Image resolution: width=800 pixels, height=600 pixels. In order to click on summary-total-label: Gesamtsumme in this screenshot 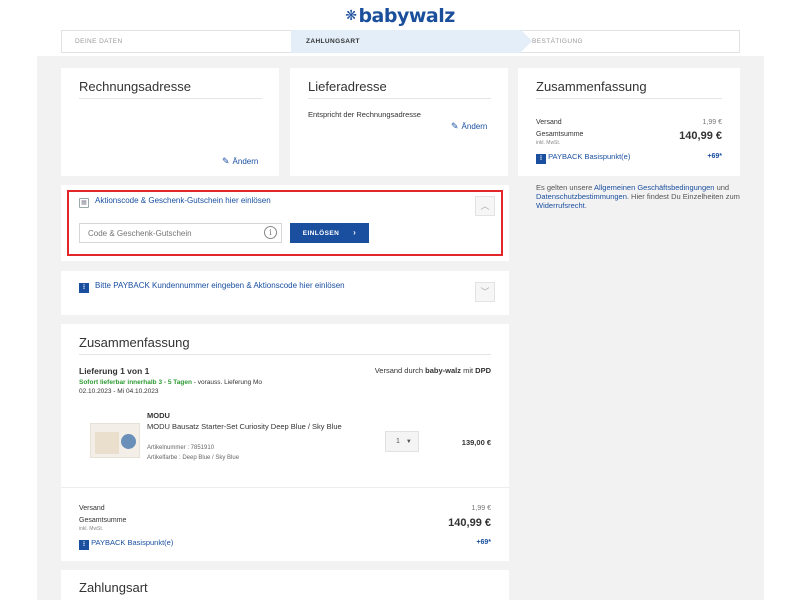, I will do `click(560, 134)`.